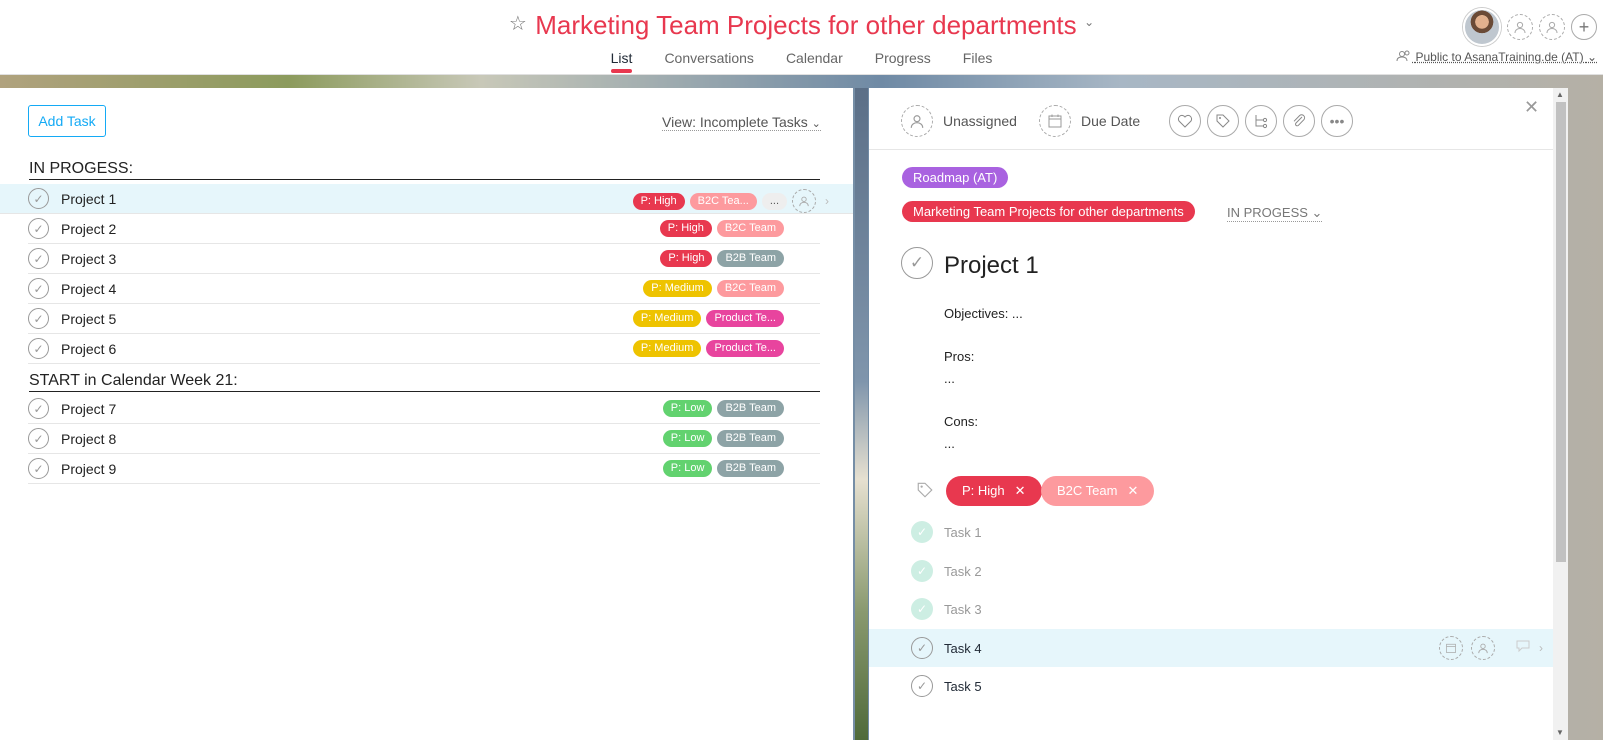 The image size is (1603, 740). Describe the element at coordinates (424, 229) in the screenshot. I see `task-row: ✓ Project 2 P: High B2C Team` at that location.